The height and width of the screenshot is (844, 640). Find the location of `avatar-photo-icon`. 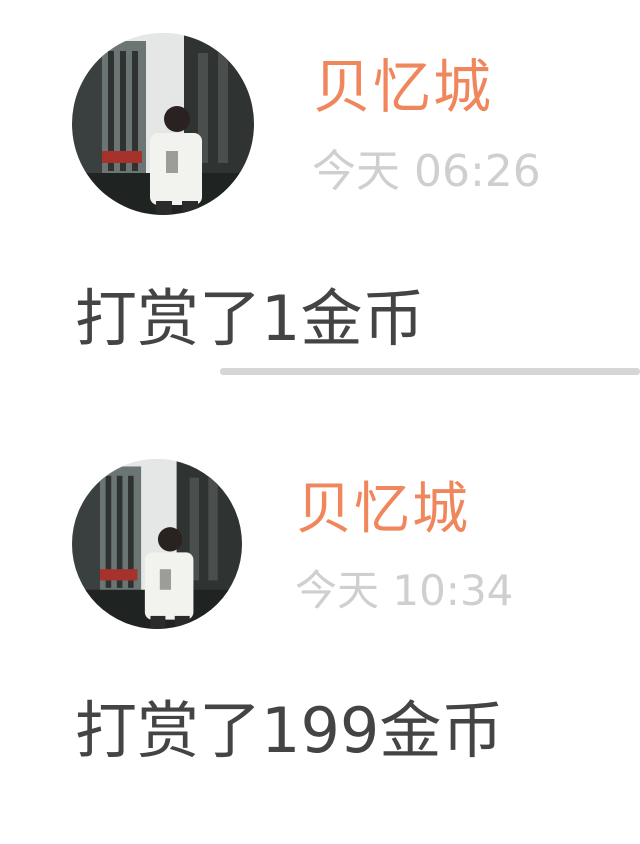

avatar-photo-icon is located at coordinates (157, 544).